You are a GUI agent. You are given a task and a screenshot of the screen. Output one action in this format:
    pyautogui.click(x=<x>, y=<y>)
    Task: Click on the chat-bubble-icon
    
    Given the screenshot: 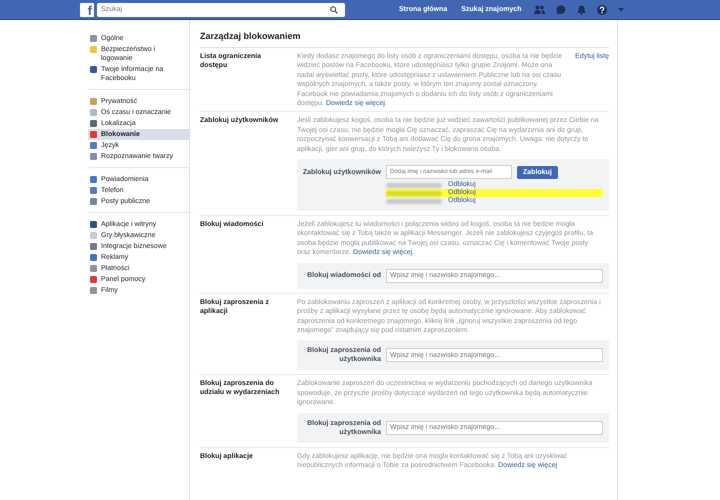 What is the action you would take?
    pyautogui.click(x=561, y=9)
    